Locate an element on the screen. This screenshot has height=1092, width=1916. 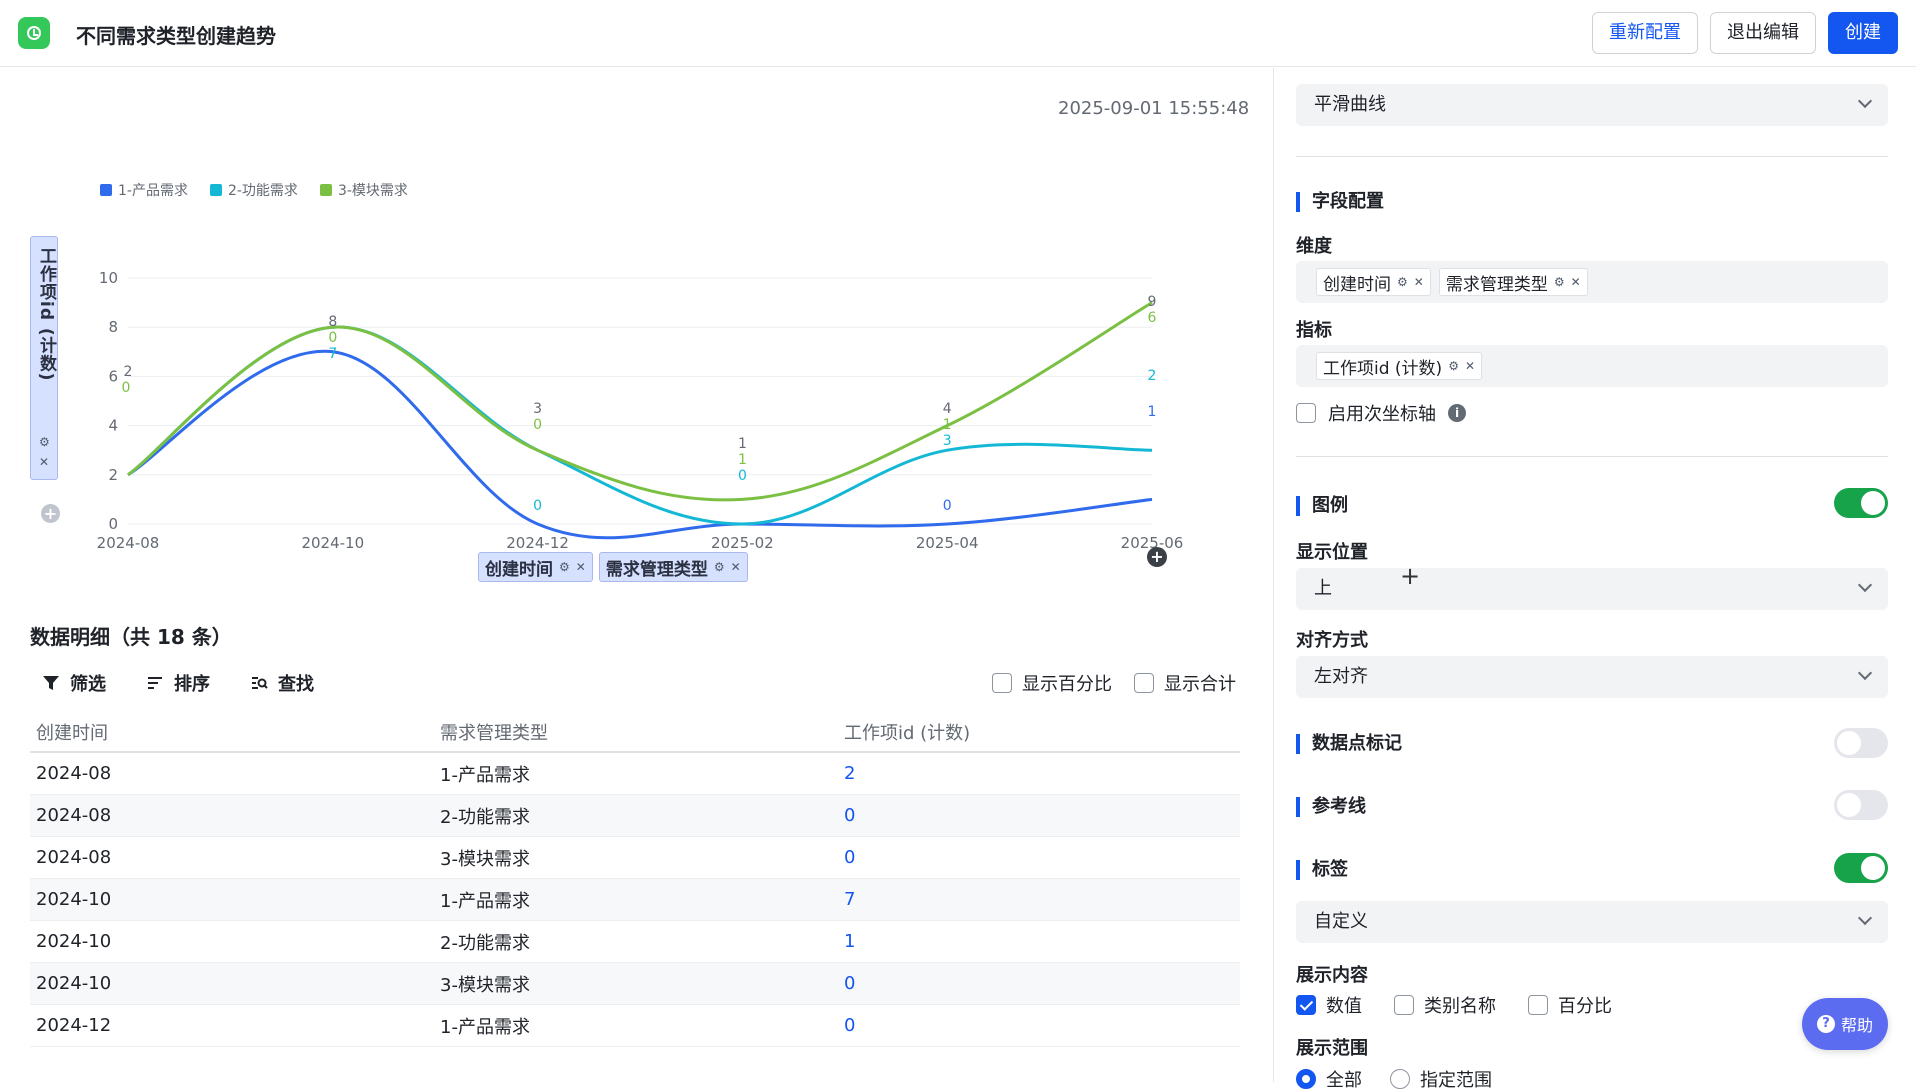
labels-section-title: 标签 is located at coordinates (1322, 870).